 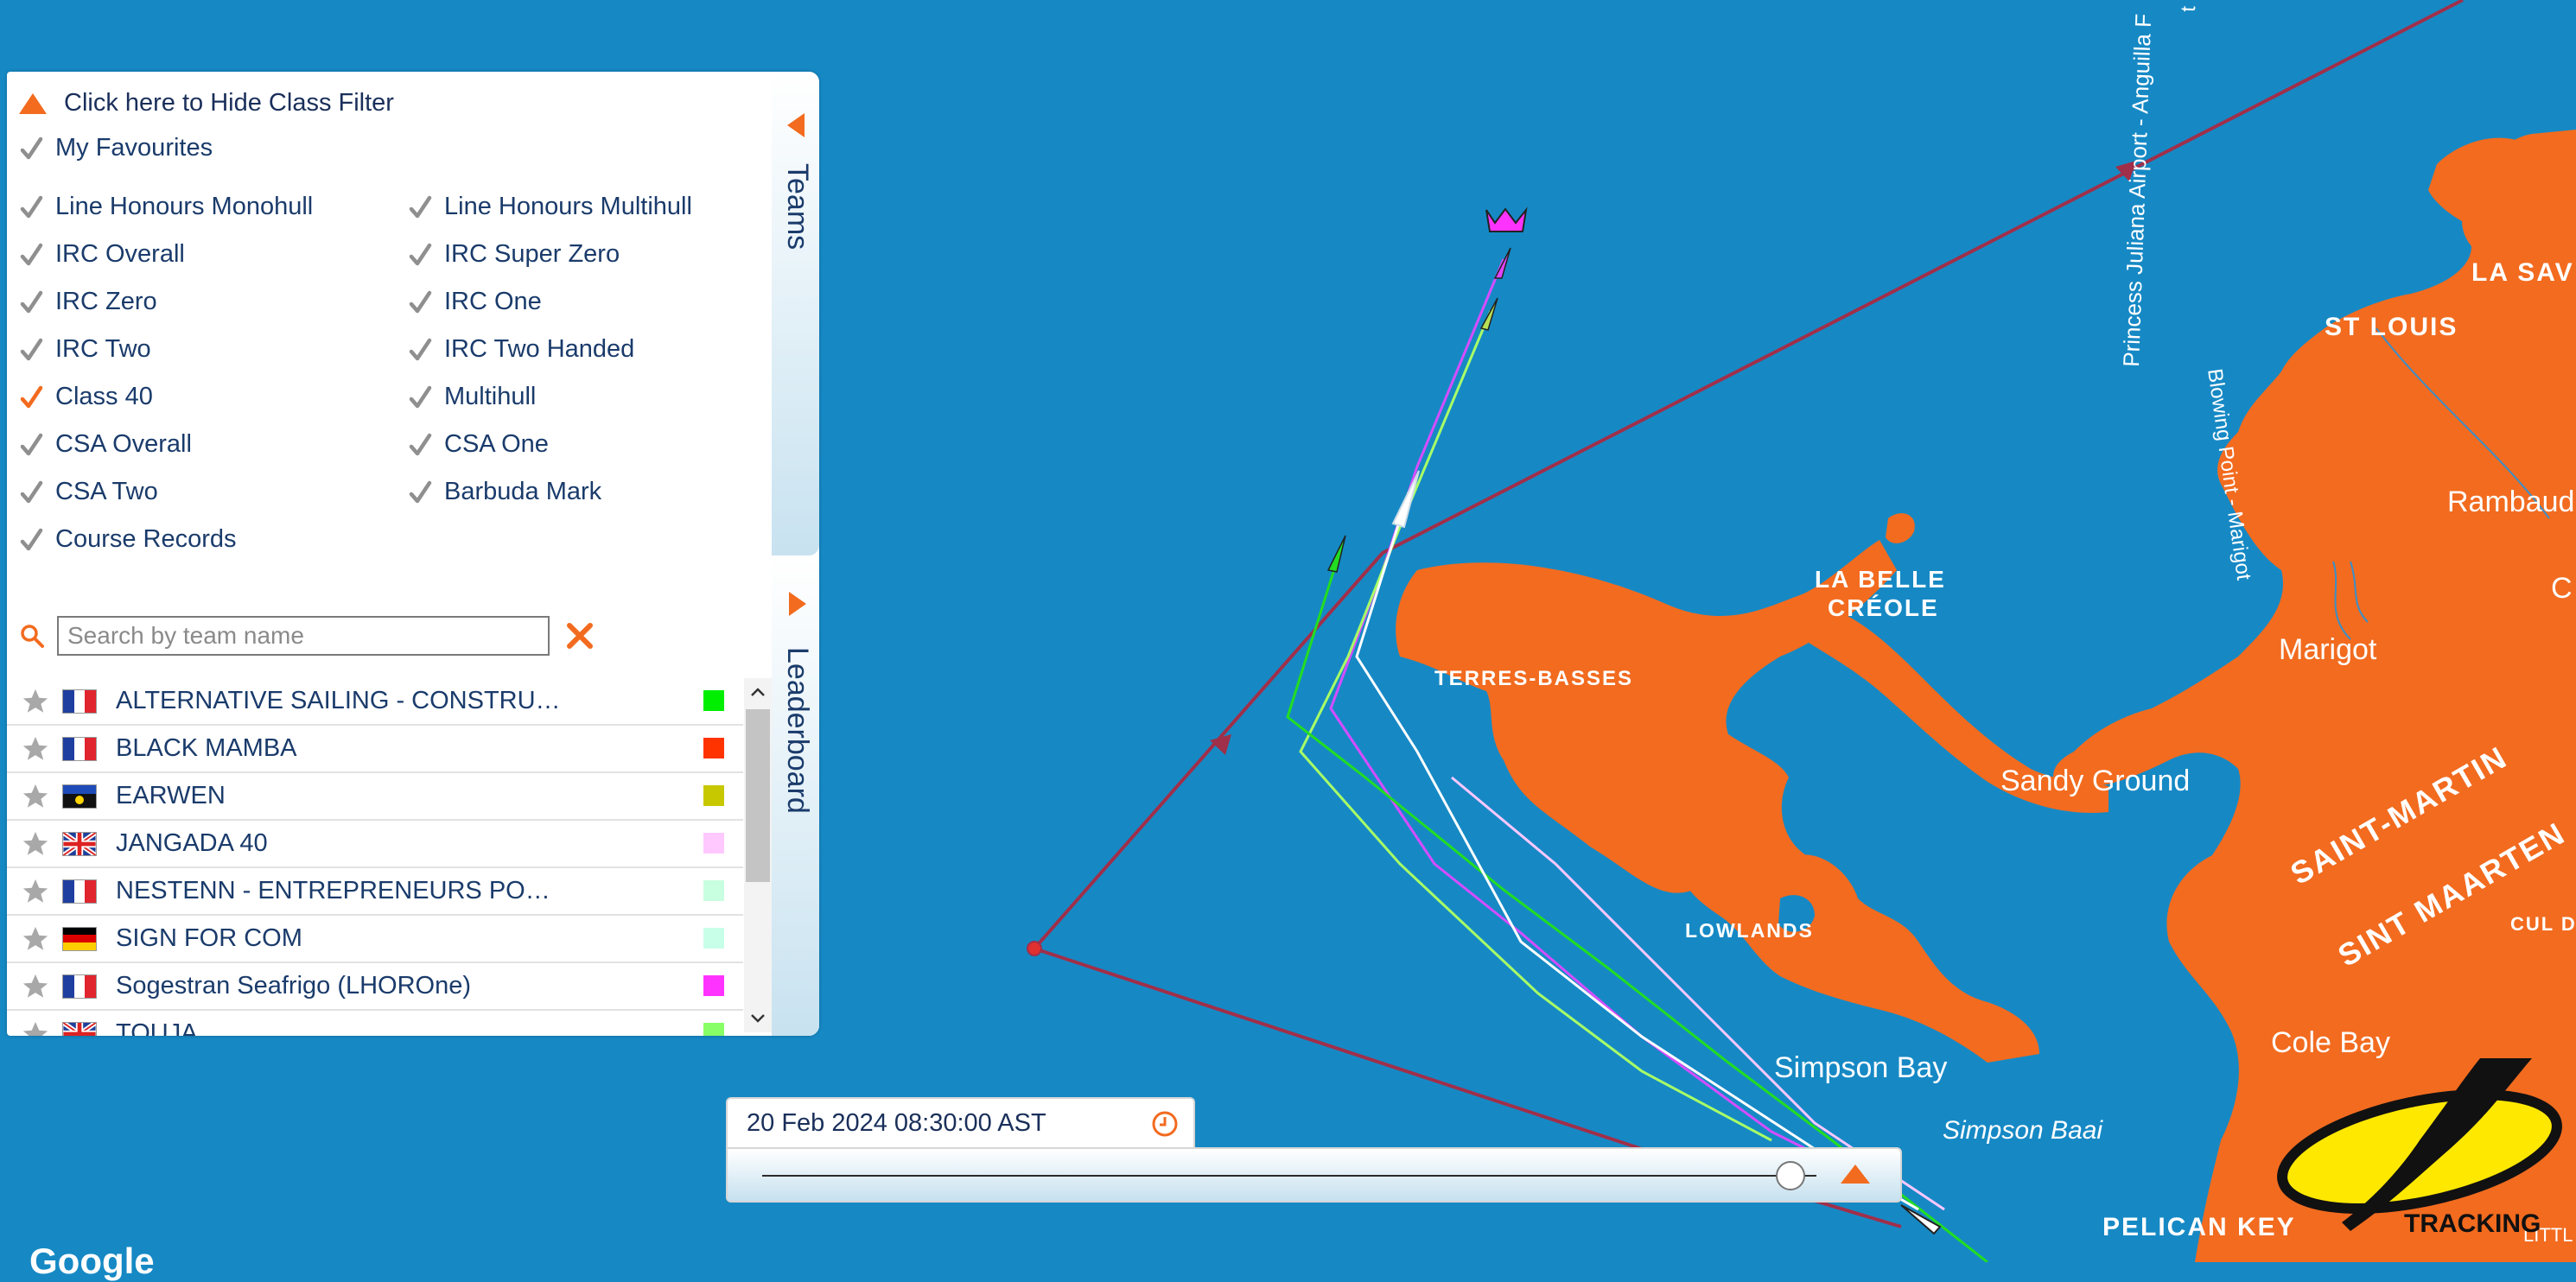 I want to click on class-filter-label: IRC Super Zero, so click(x=532, y=254).